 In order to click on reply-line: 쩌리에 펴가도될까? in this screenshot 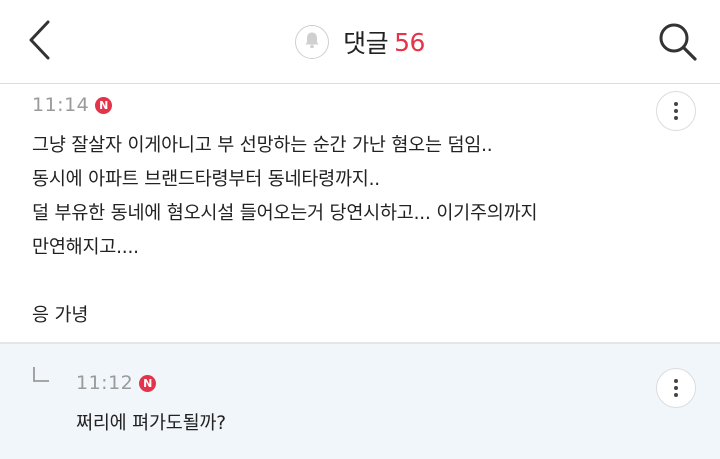, I will do `click(151, 423)`.